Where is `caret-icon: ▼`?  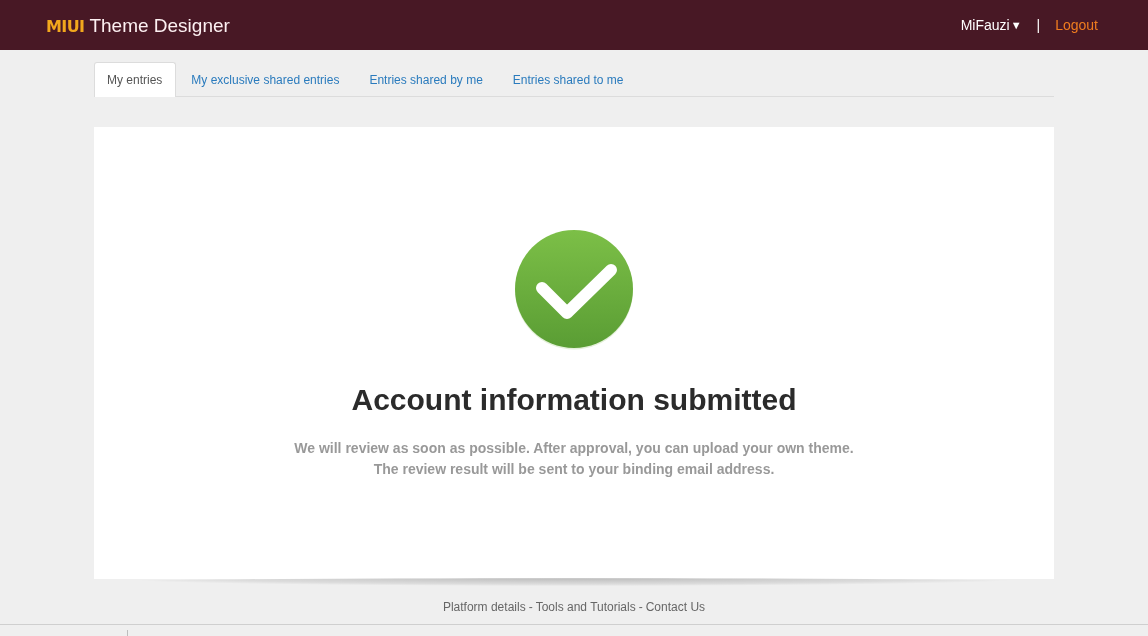 caret-icon: ▼ is located at coordinates (1016, 25).